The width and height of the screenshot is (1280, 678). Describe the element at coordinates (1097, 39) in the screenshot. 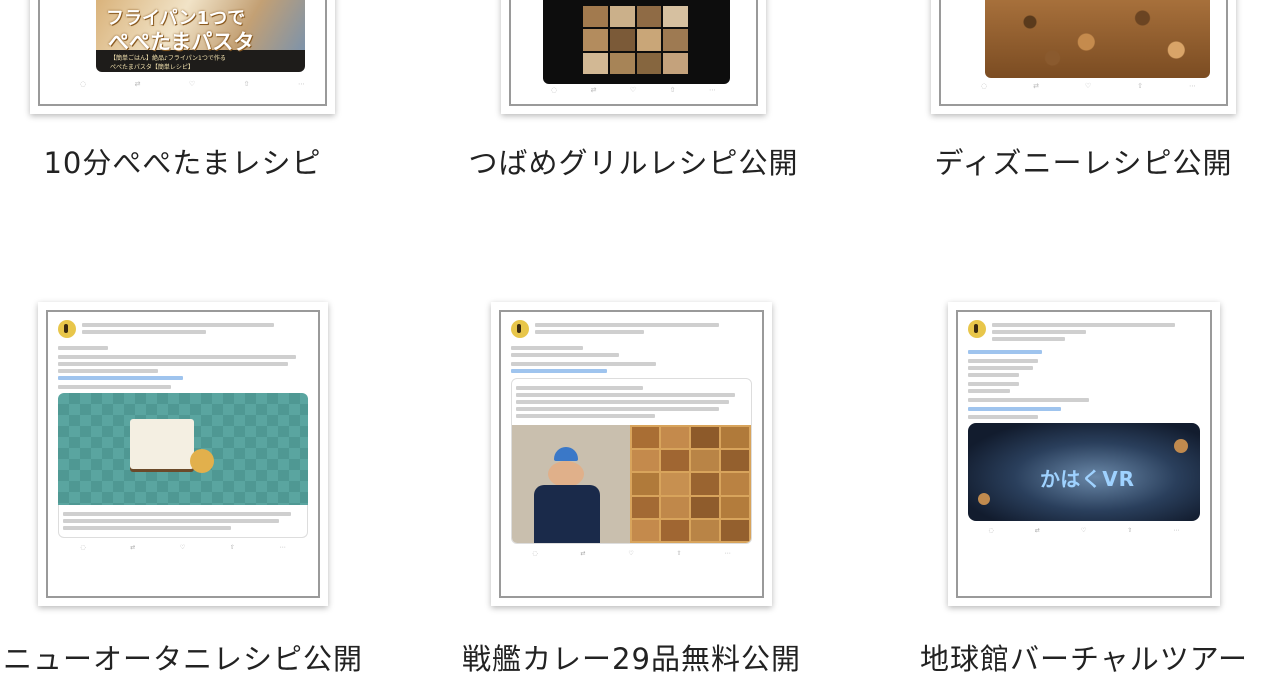

I see `cookie-photo` at that location.